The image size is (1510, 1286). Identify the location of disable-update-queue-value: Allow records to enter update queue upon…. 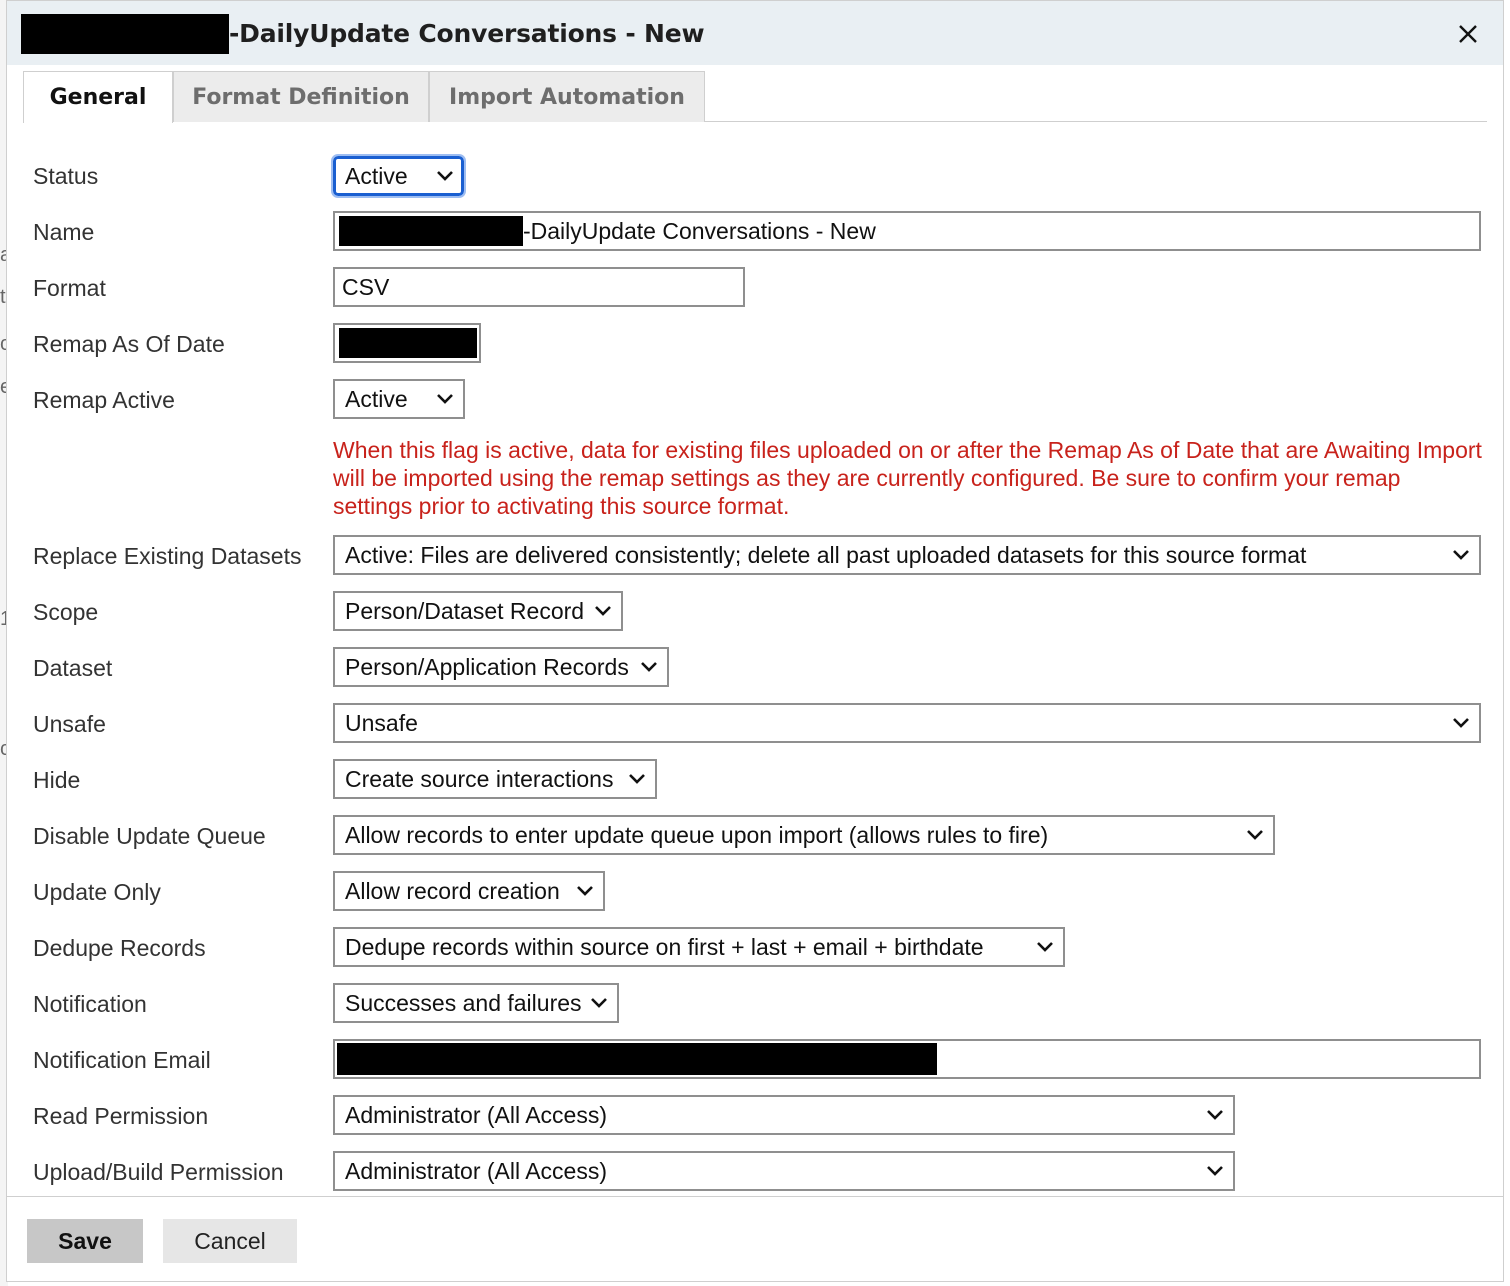
(697, 835).